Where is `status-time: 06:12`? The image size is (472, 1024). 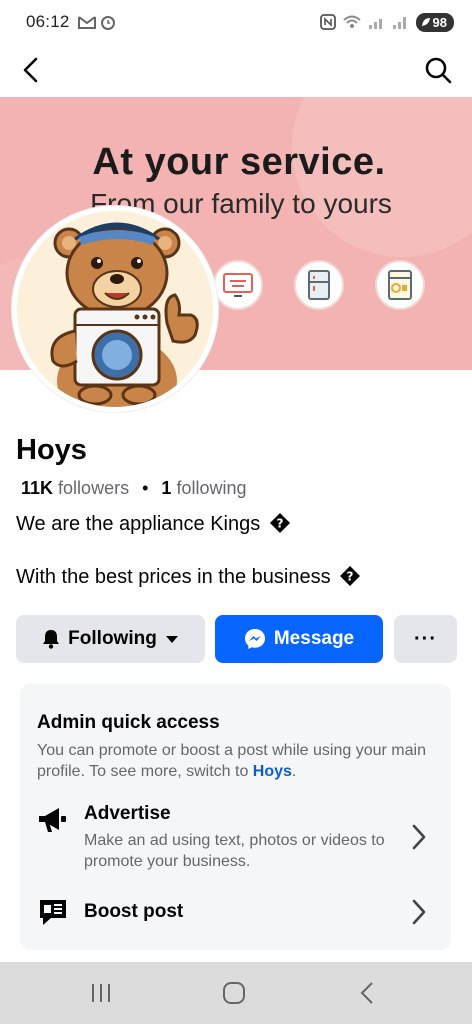 status-time: 06:12 is located at coordinates (48, 21).